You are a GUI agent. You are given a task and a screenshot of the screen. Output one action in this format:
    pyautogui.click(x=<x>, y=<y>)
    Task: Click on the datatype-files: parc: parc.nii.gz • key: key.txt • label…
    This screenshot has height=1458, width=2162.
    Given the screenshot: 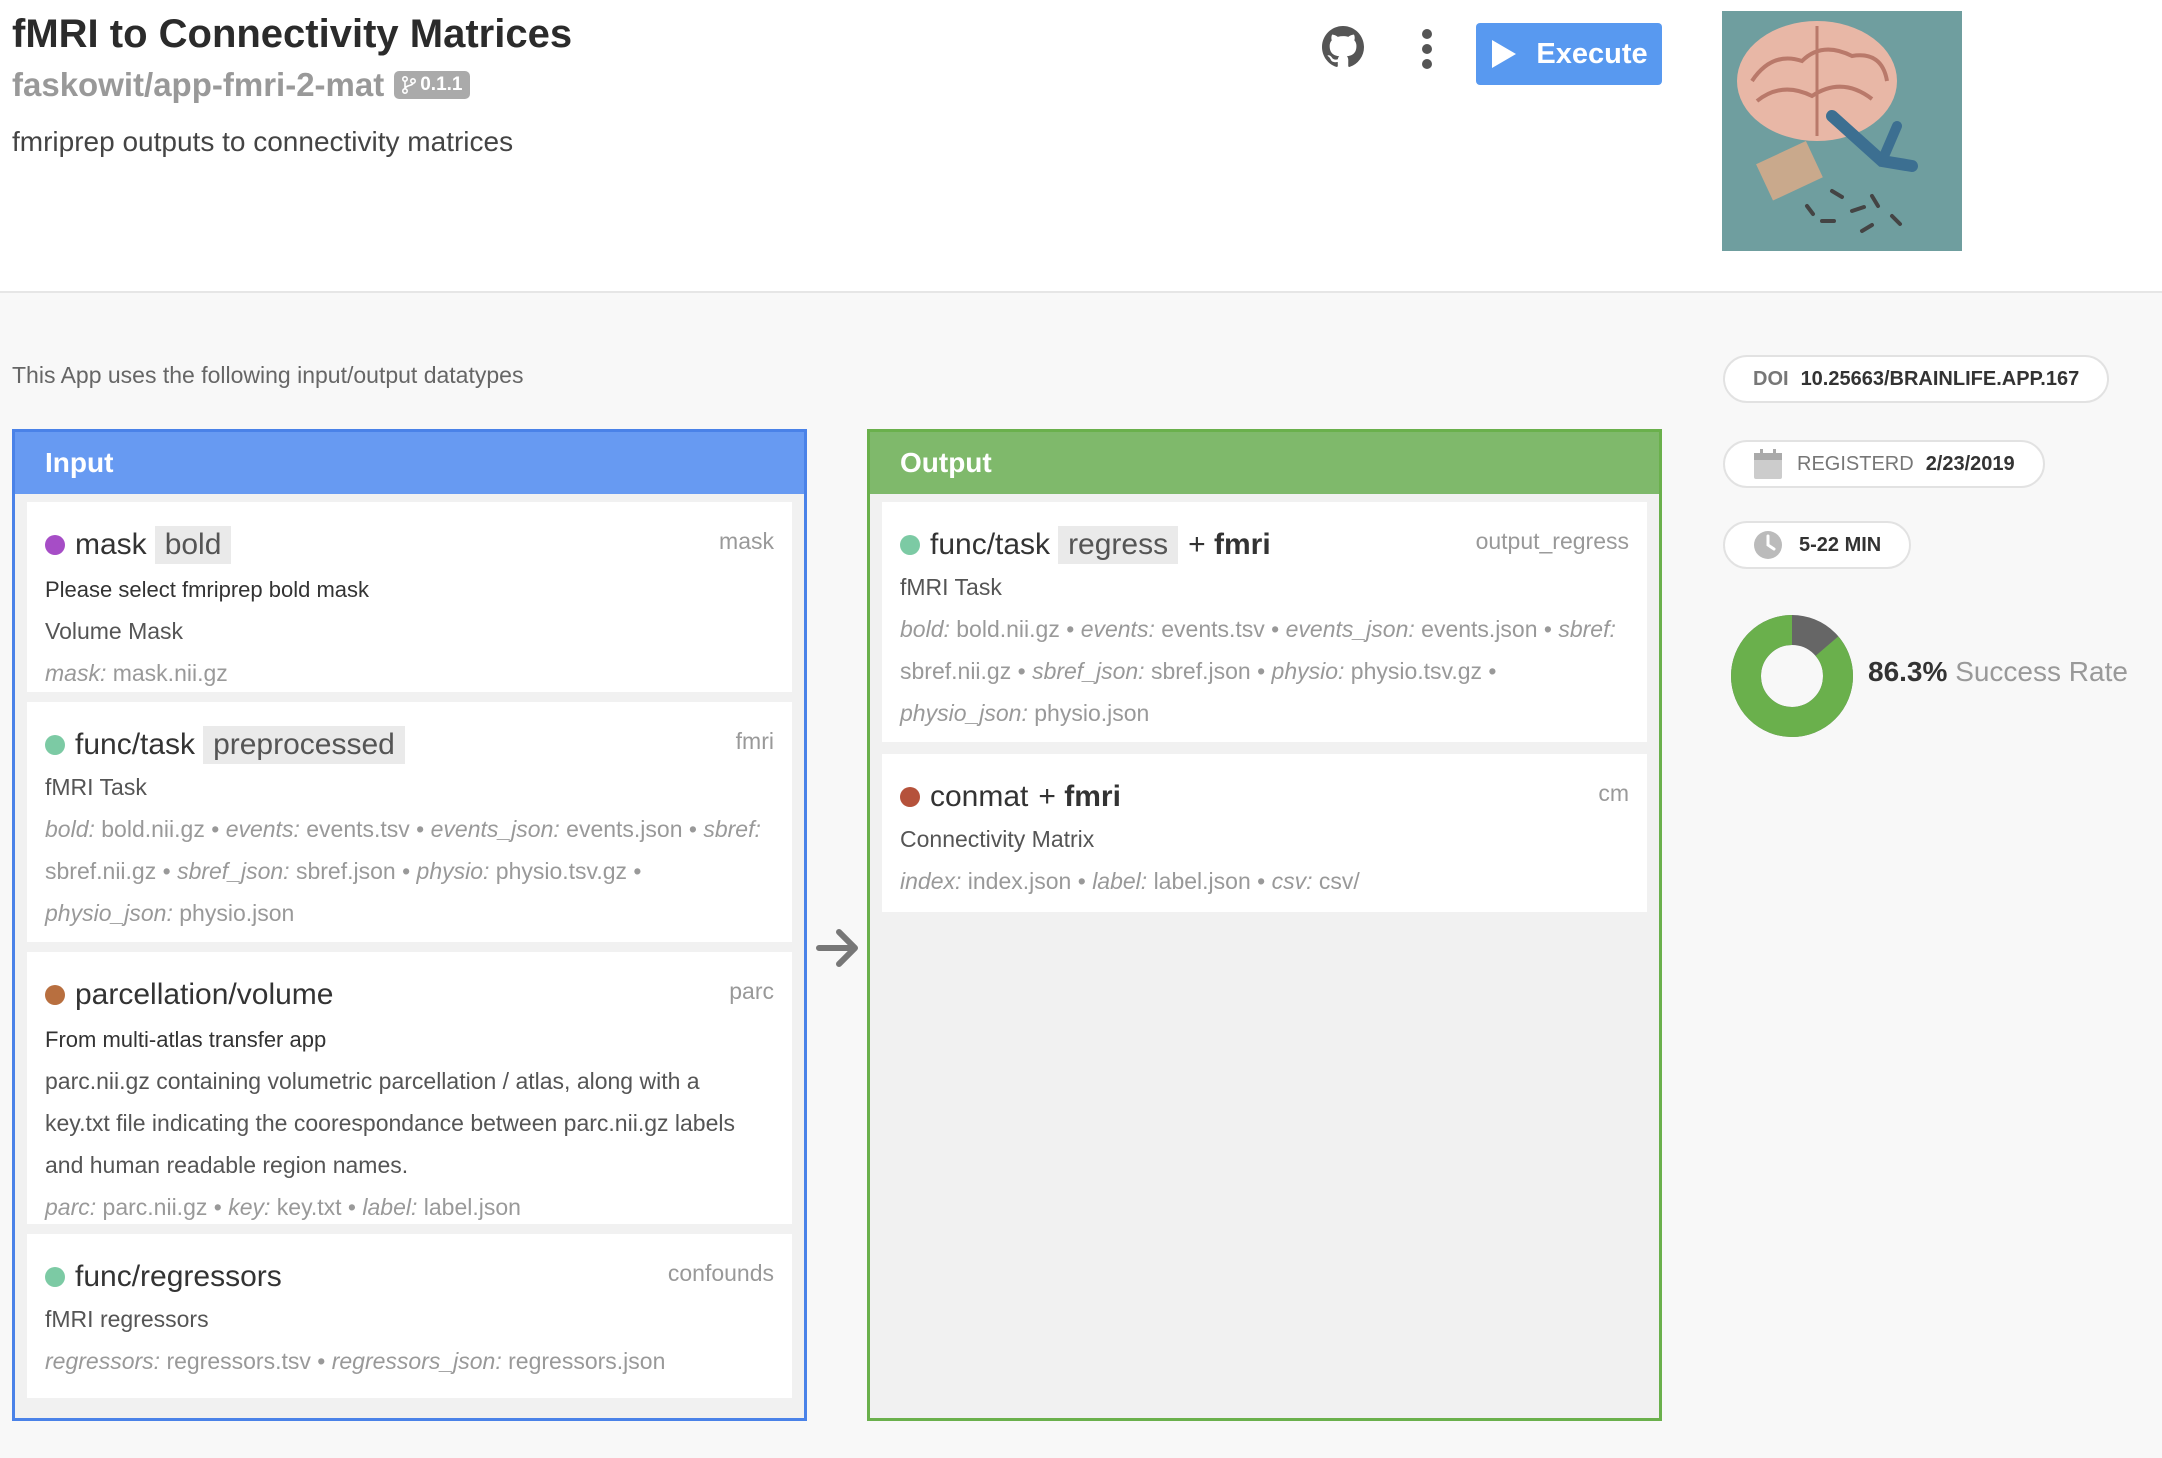 What is the action you would take?
    pyautogui.click(x=283, y=1207)
    